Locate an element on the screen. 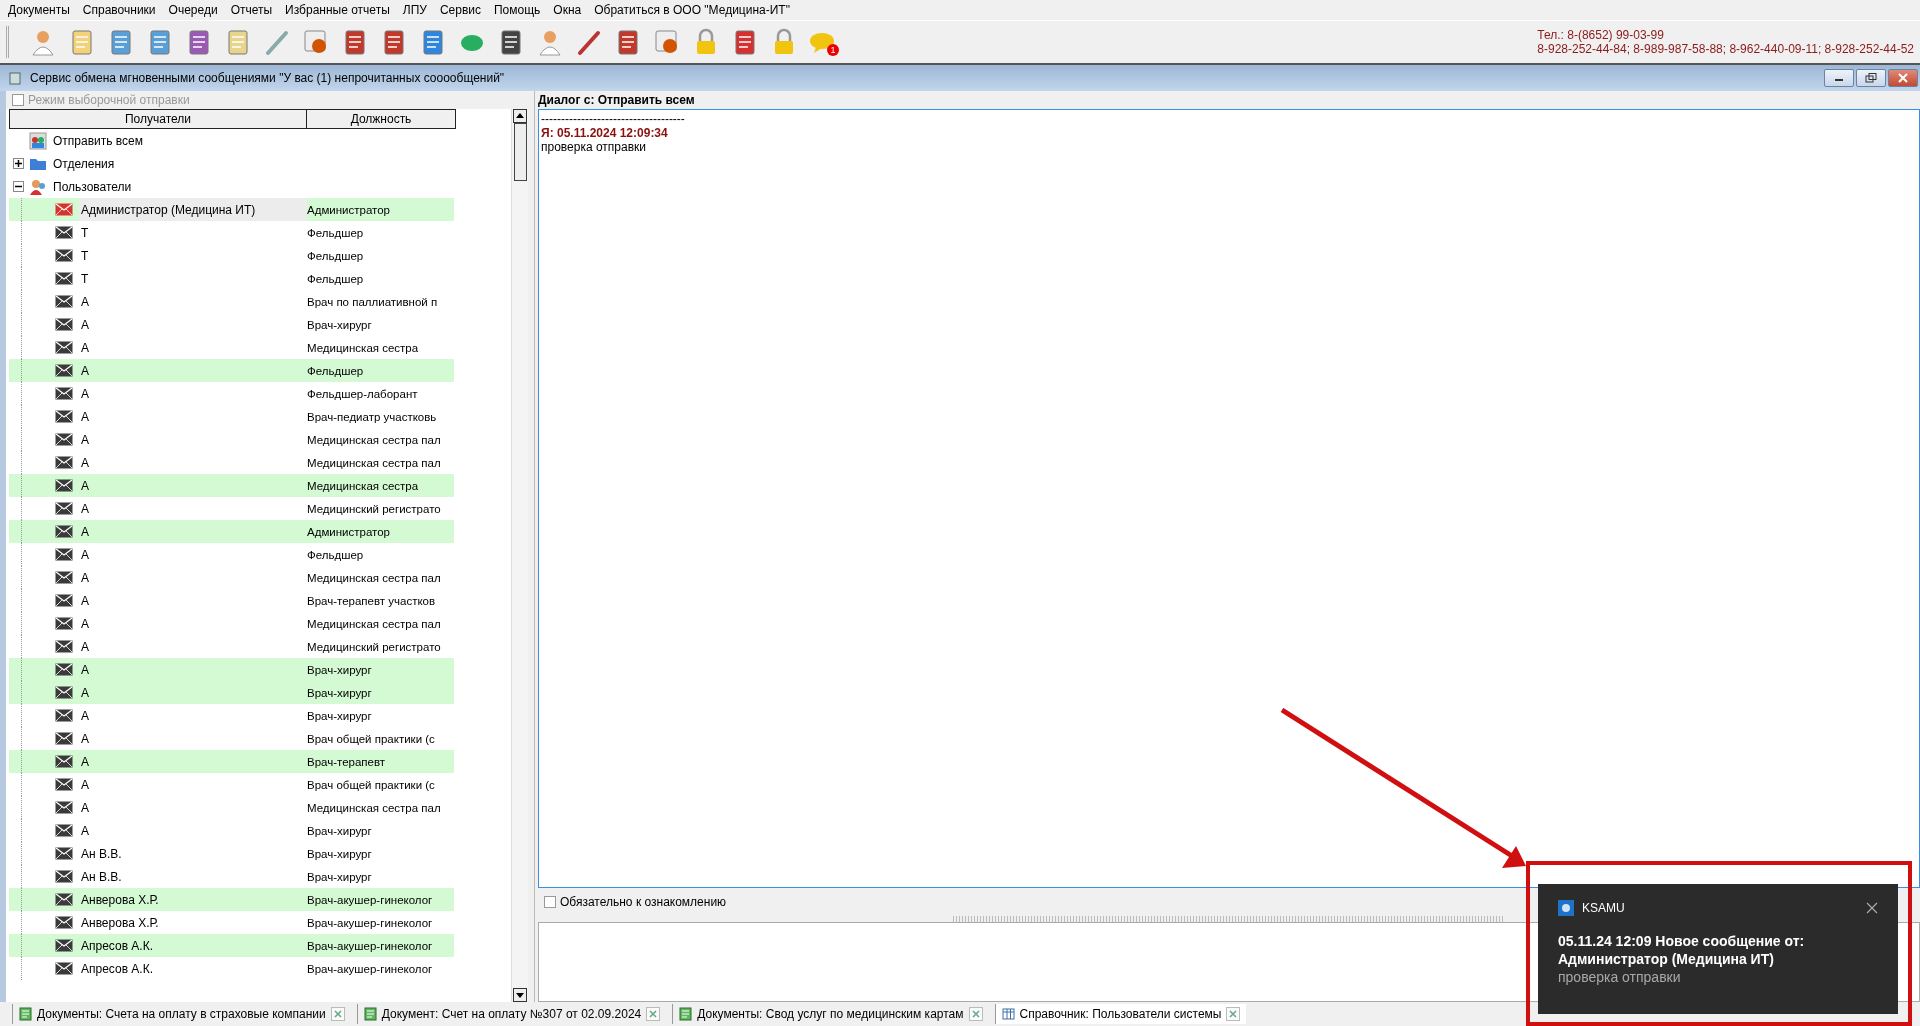  close-button is located at coordinates (1903, 78).